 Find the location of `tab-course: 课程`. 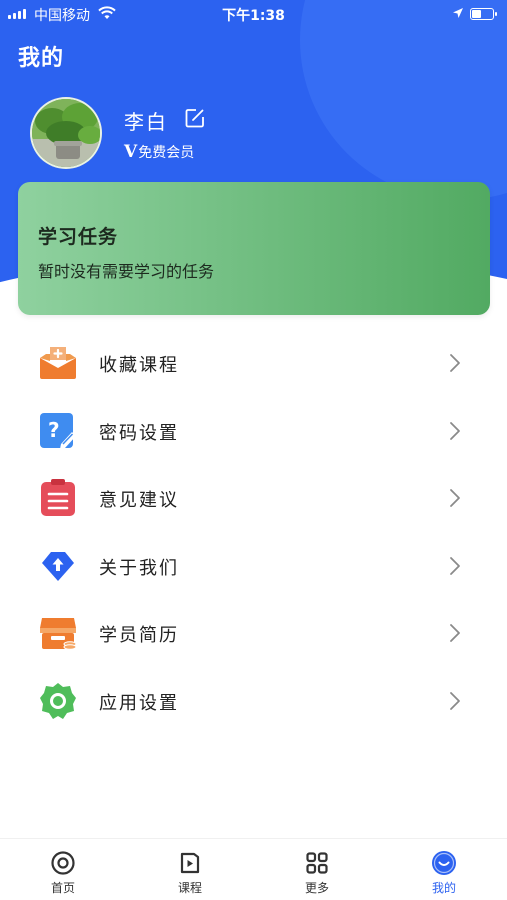

tab-course: 课程 is located at coordinates (190, 869).